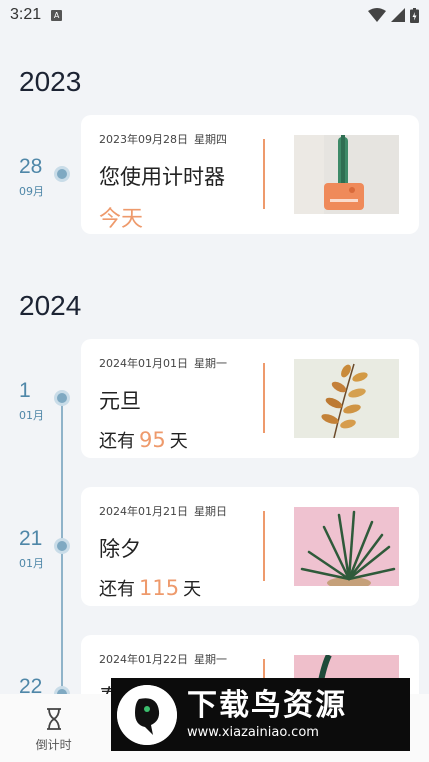  What do you see at coordinates (31, 538) in the screenshot?
I see `event-day: 21` at bounding box center [31, 538].